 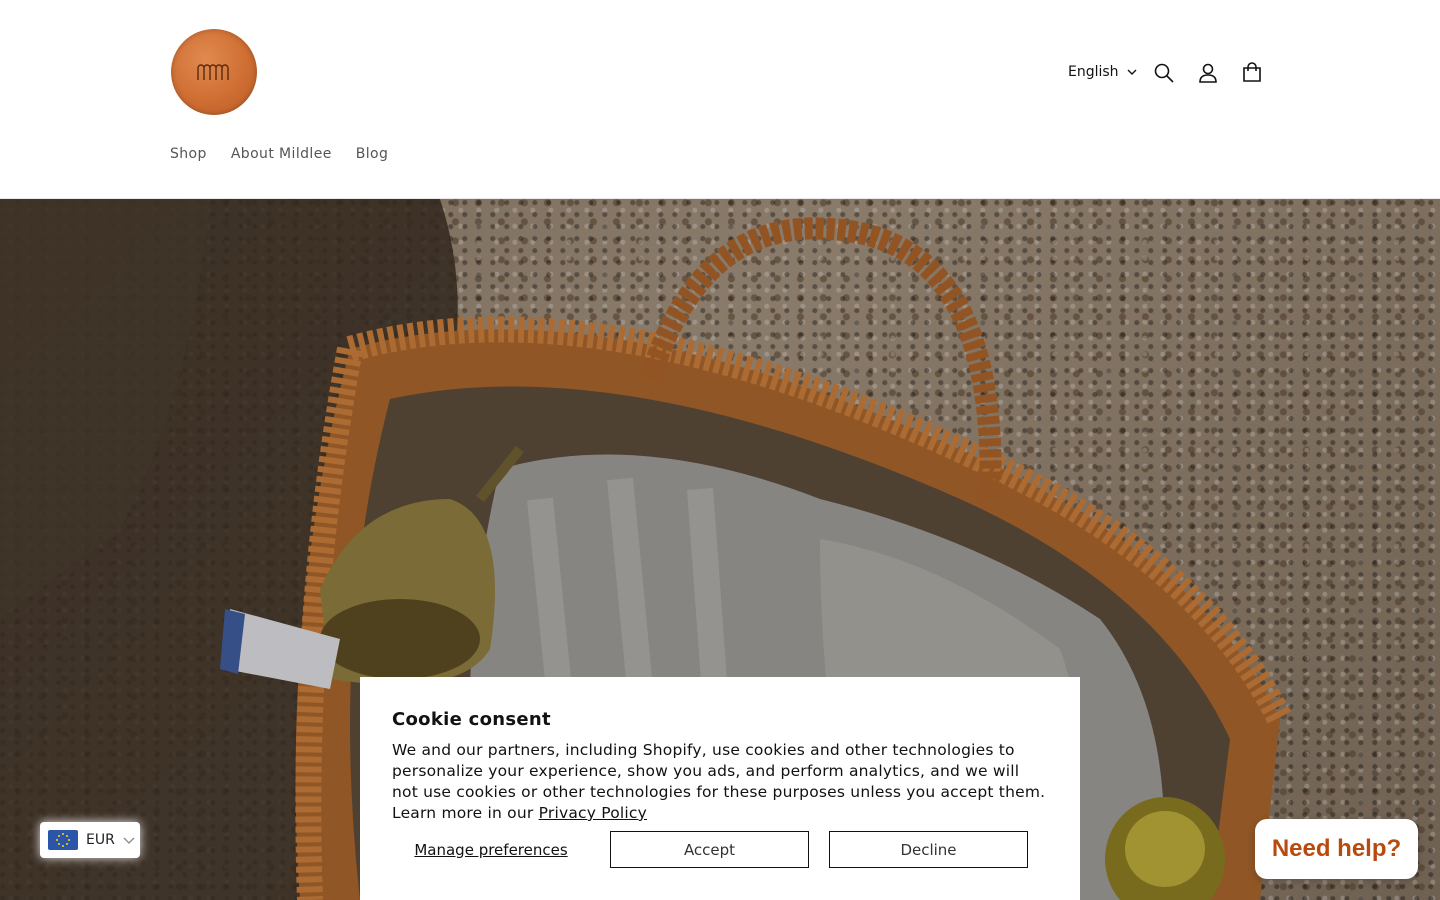 What do you see at coordinates (1093, 72) in the screenshot?
I see `language-label: English` at bounding box center [1093, 72].